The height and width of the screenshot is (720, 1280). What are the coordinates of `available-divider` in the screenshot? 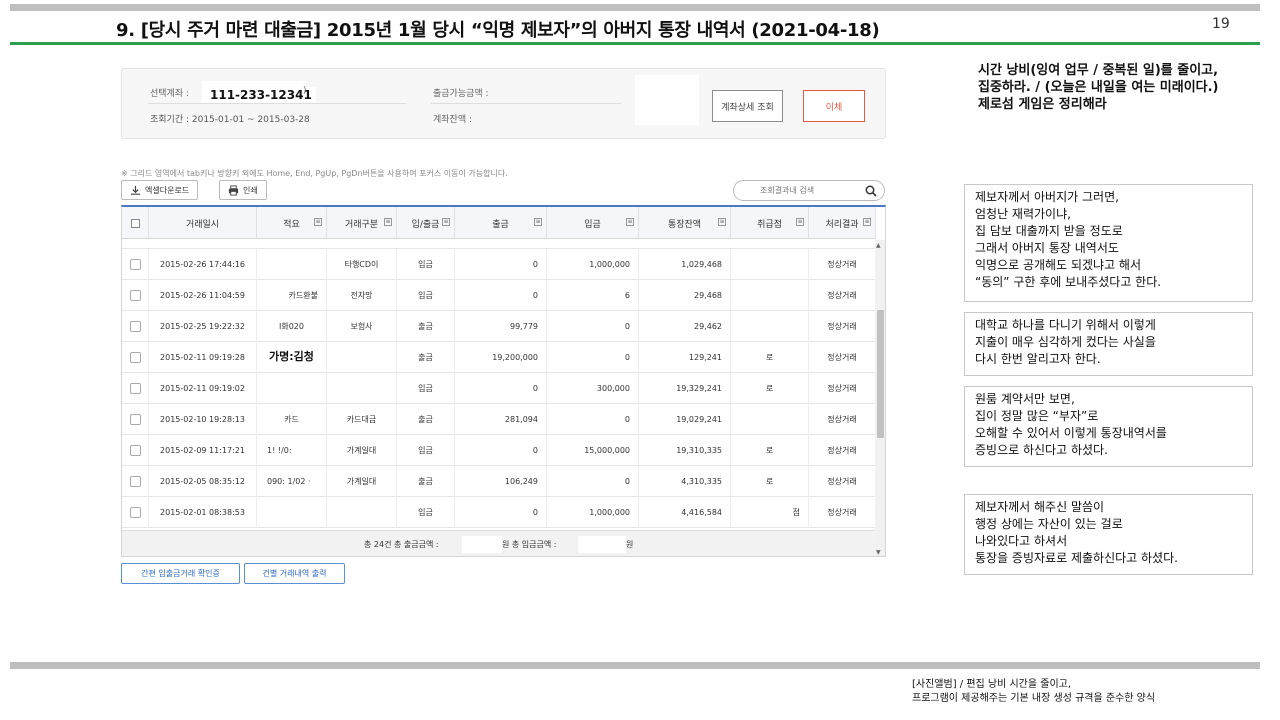 It's located at (526, 103).